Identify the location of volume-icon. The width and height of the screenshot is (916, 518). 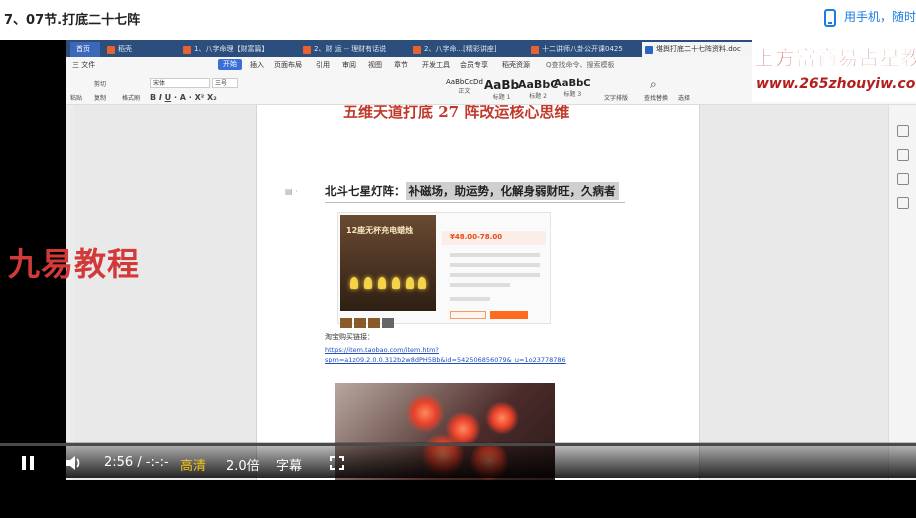
(74, 463).